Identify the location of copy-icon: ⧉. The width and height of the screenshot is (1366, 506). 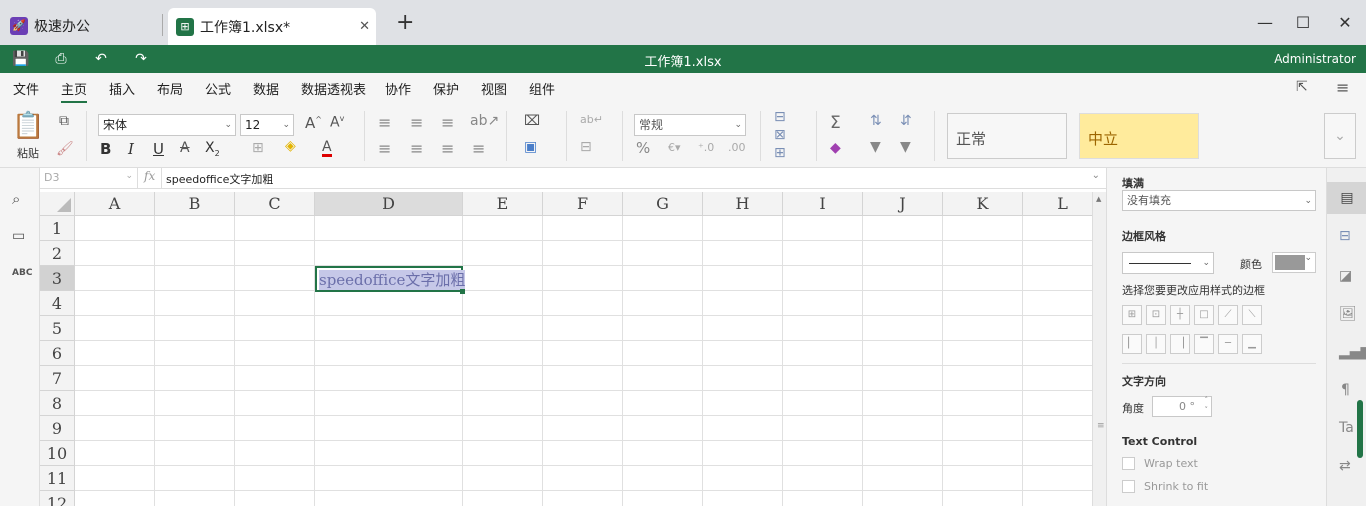
(64, 121).